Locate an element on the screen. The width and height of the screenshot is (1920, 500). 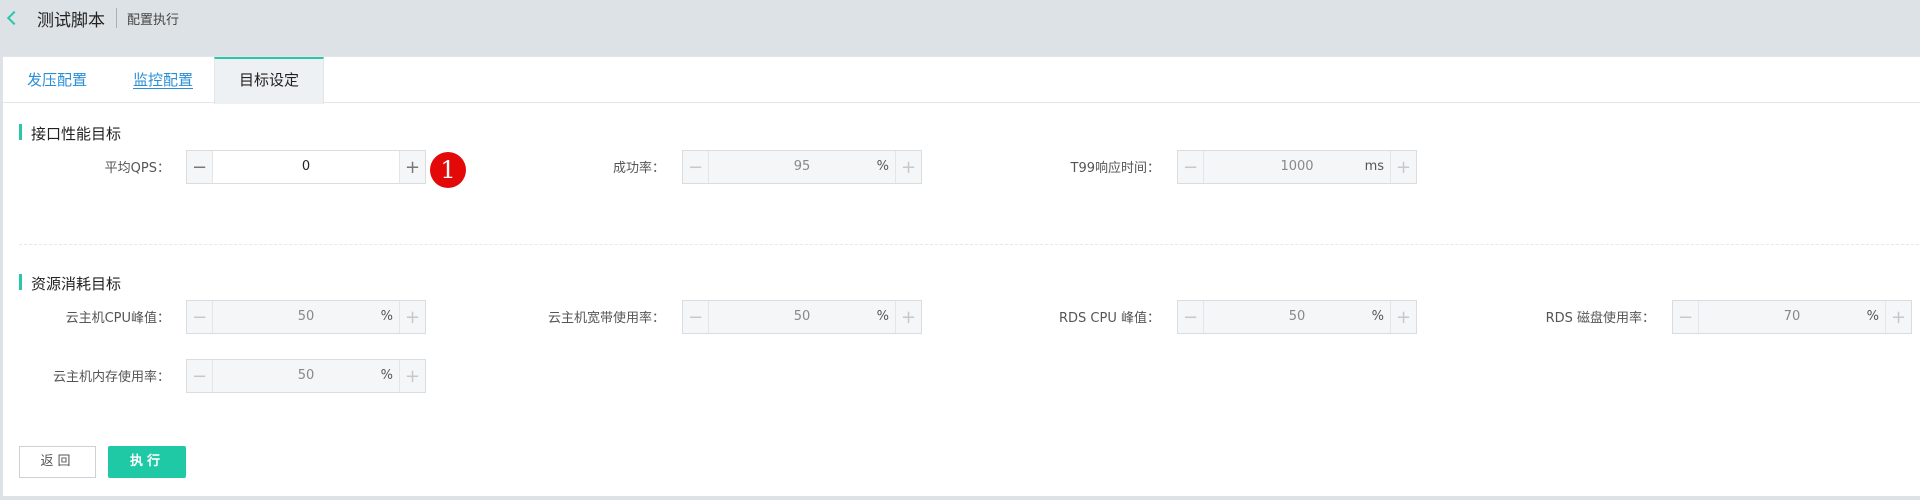
rds-cpu-peak-stepper: − 50 % + is located at coordinates (1297, 317).